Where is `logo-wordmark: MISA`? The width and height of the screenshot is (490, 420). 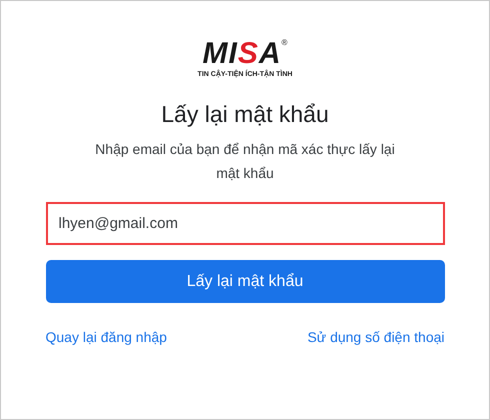 logo-wordmark: MISA is located at coordinates (242, 54).